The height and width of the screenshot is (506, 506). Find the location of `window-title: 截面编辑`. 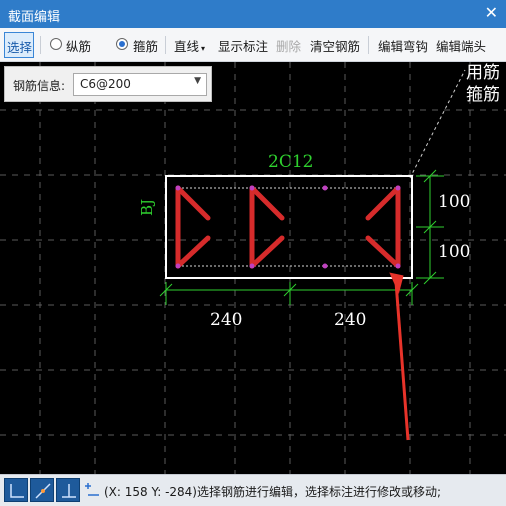

window-title: 截面编辑 is located at coordinates (34, 17).